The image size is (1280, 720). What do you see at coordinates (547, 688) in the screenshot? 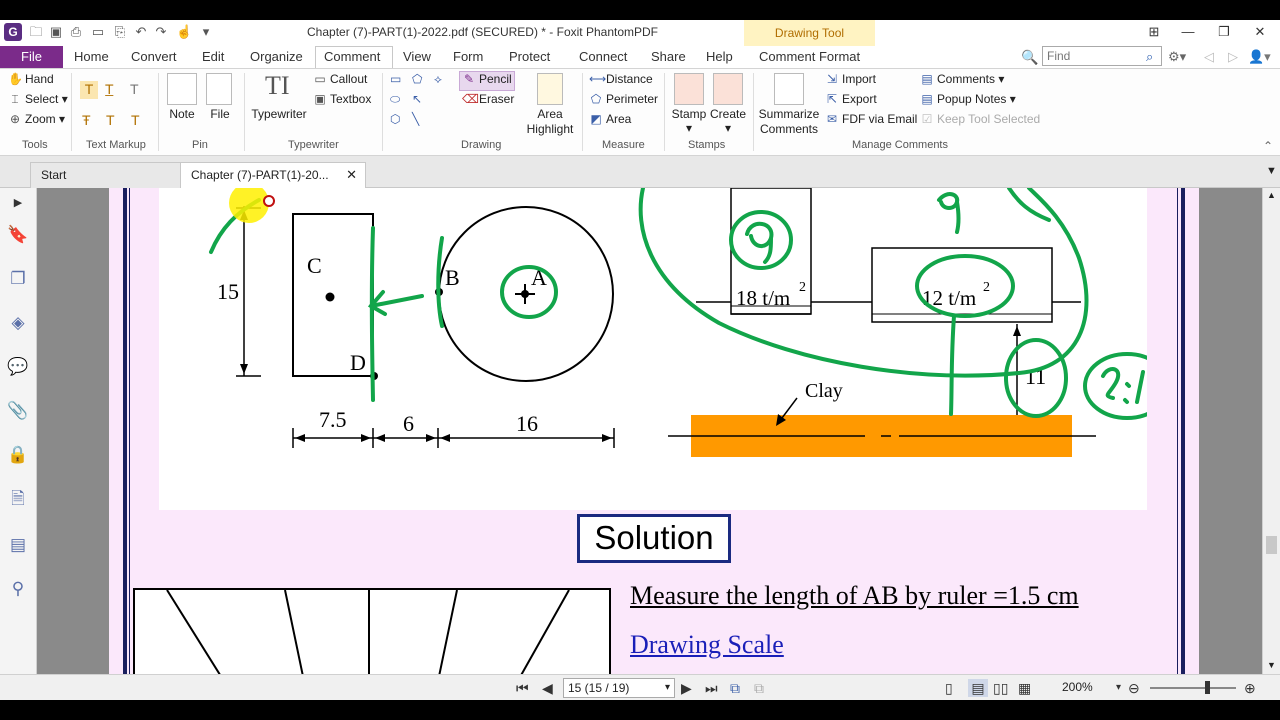
I see `previous-page-icon: ◀` at bounding box center [547, 688].